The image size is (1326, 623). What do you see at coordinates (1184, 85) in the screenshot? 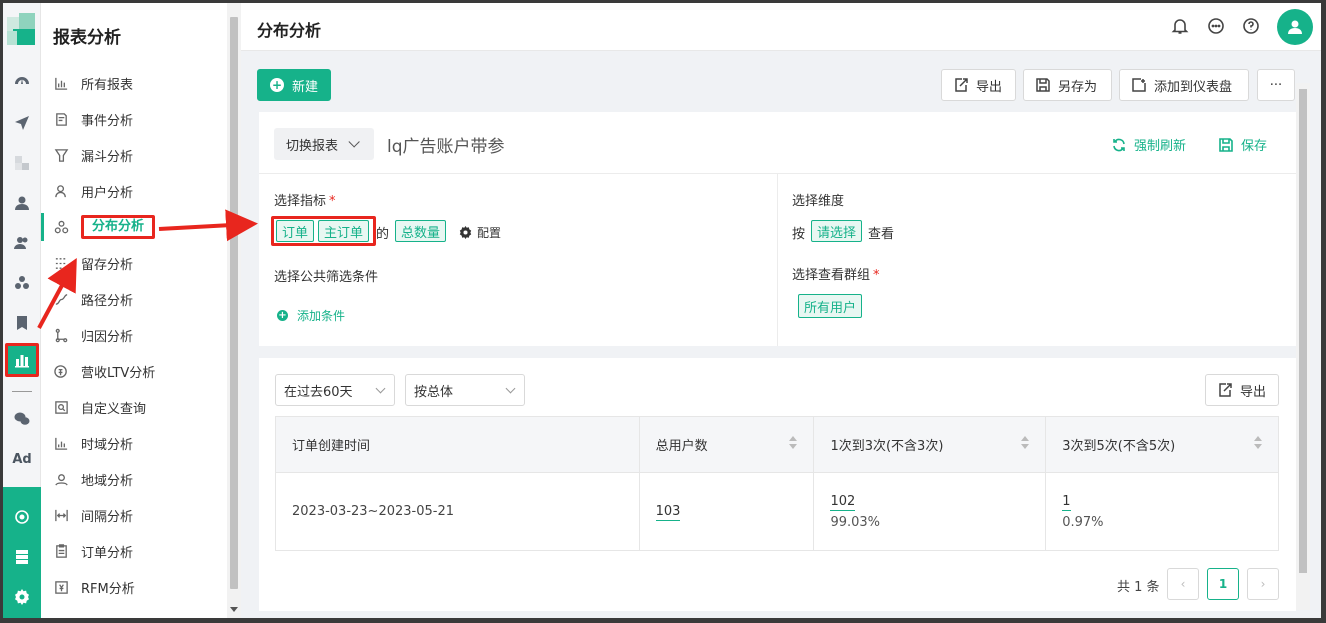
I see `add-to-dashboard-button: 添加到仪表盘` at bounding box center [1184, 85].